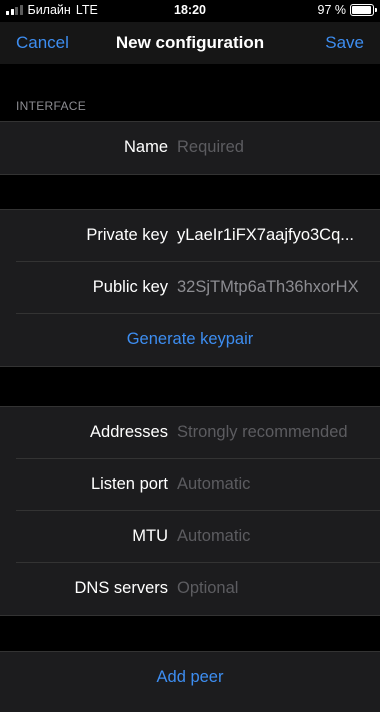  I want to click on battery-percent: 97 %, so click(332, 10).